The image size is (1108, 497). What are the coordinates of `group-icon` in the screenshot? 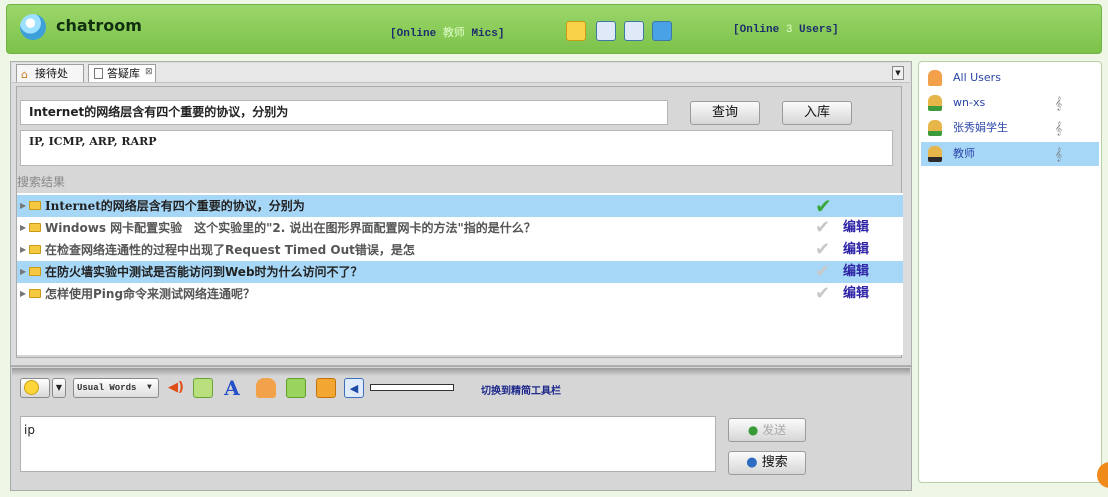 It's located at (935, 78).